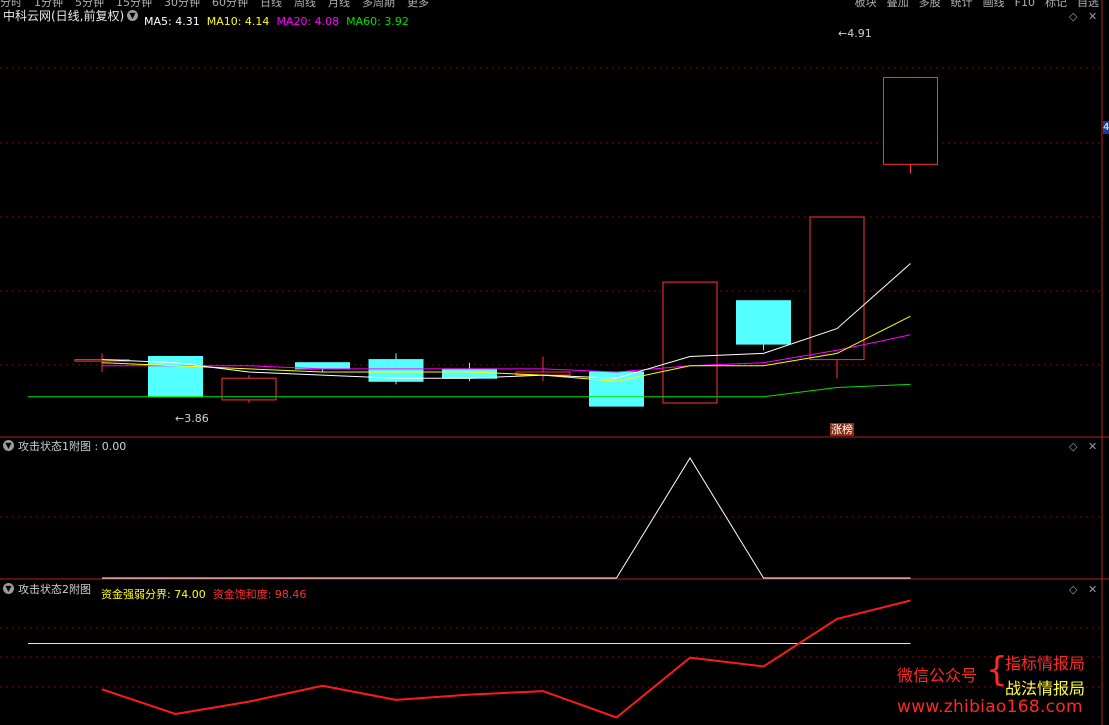 This screenshot has width=1109, height=725. What do you see at coordinates (1056, 4) in the screenshot?
I see `toolbar-button-6: 标记` at bounding box center [1056, 4].